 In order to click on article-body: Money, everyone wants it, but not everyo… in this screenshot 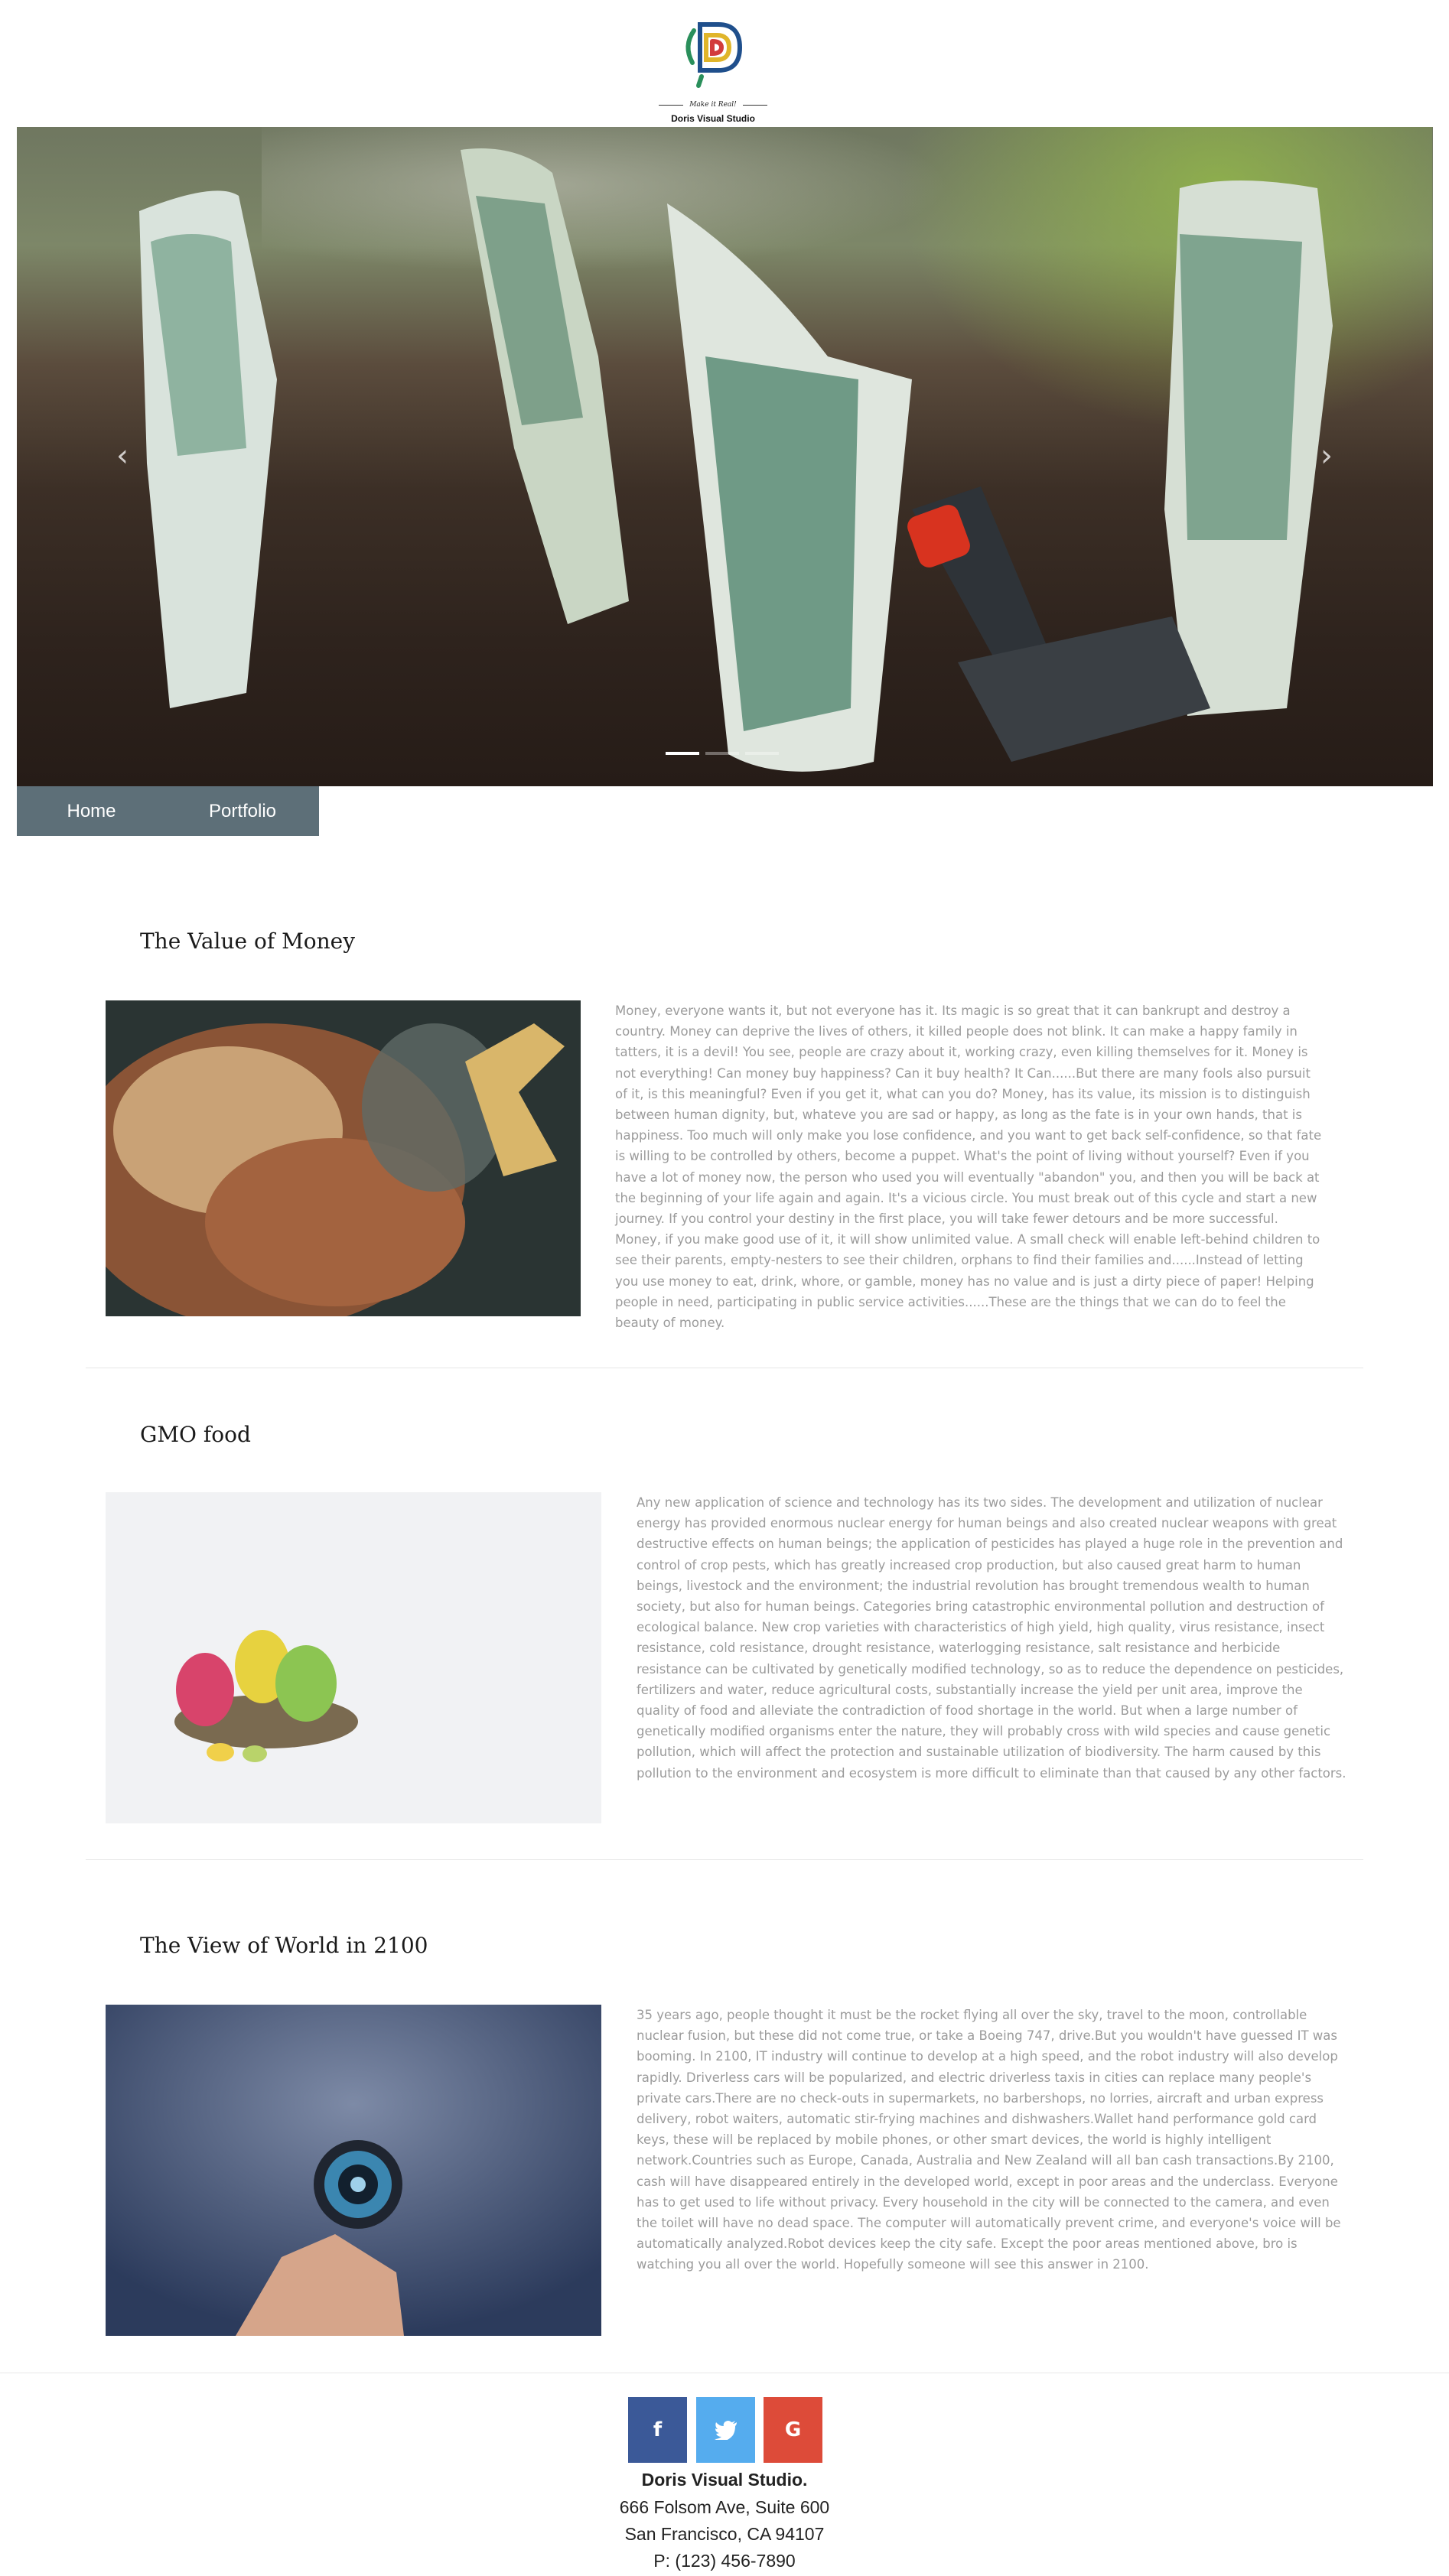, I will do `click(969, 1167)`.